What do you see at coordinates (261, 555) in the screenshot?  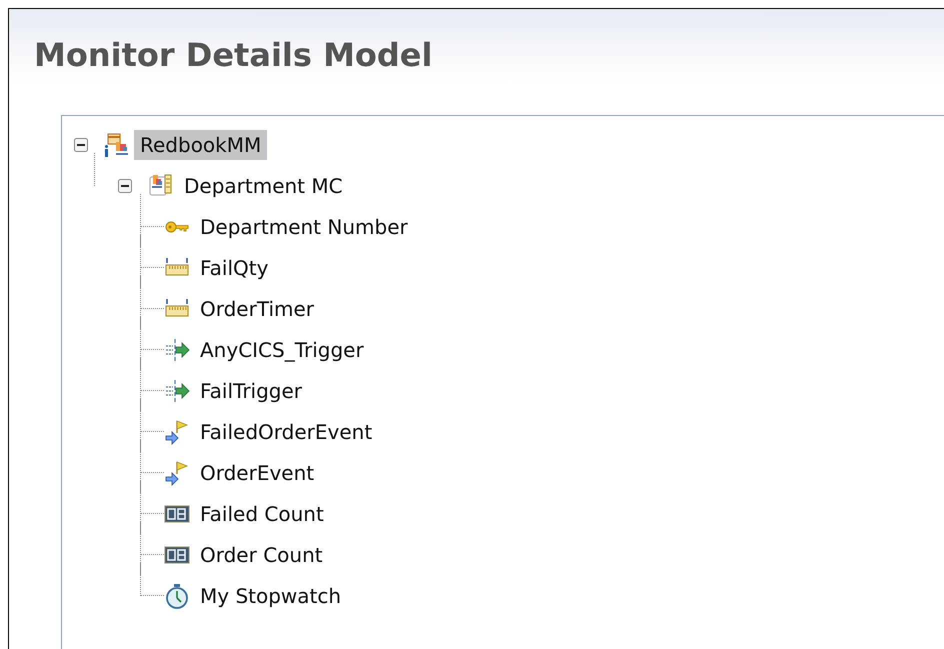 I see `tree-item: Order Count` at bounding box center [261, 555].